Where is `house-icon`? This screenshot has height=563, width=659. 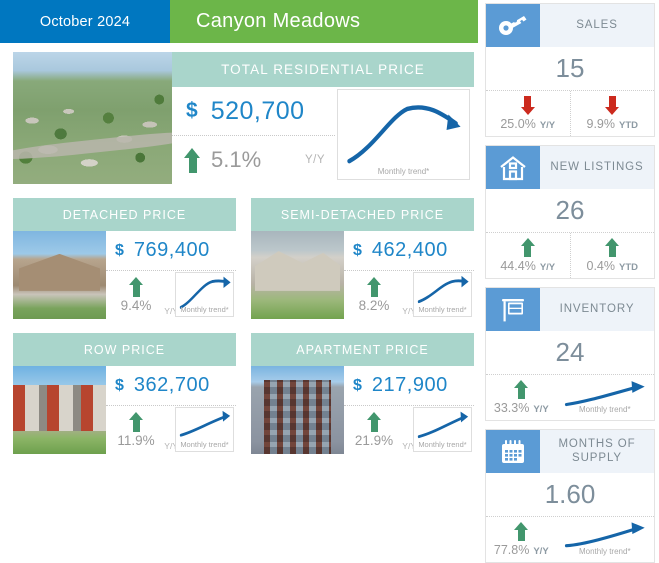 house-icon is located at coordinates (513, 167).